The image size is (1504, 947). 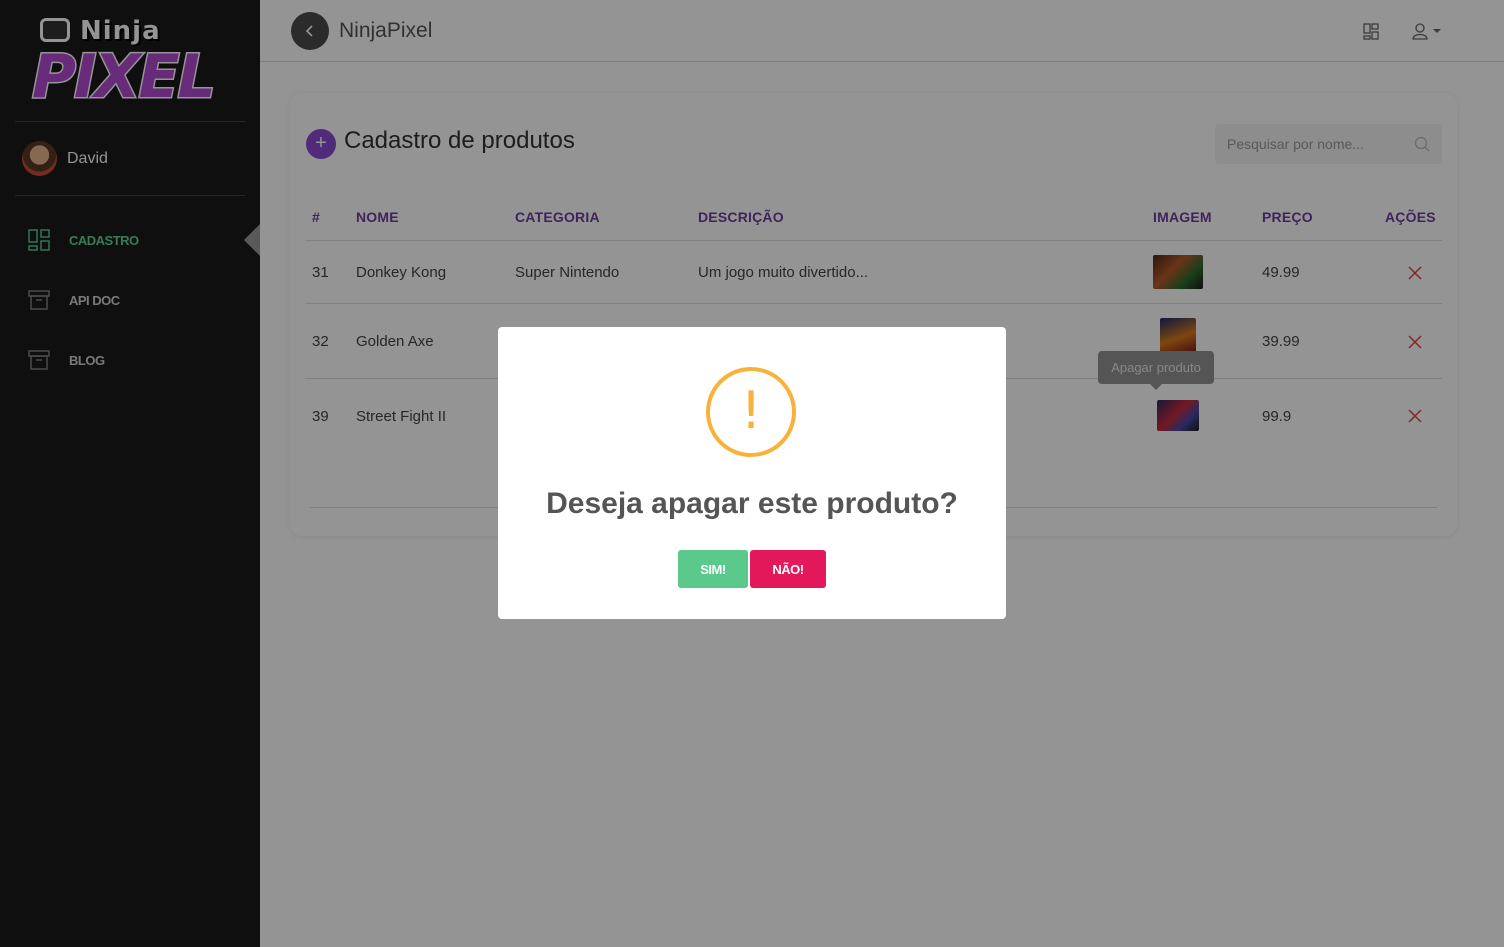 I want to click on warning-symbol: !, so click(x=751, y=411).